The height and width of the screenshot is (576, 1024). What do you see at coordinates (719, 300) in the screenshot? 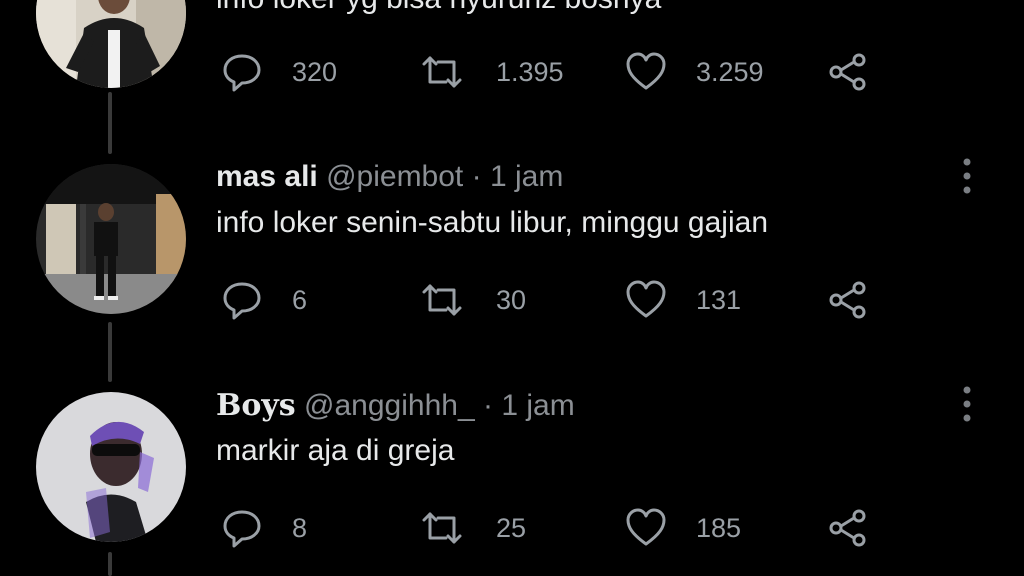
I see `like-count: 131` at bounding box center [719, 300].